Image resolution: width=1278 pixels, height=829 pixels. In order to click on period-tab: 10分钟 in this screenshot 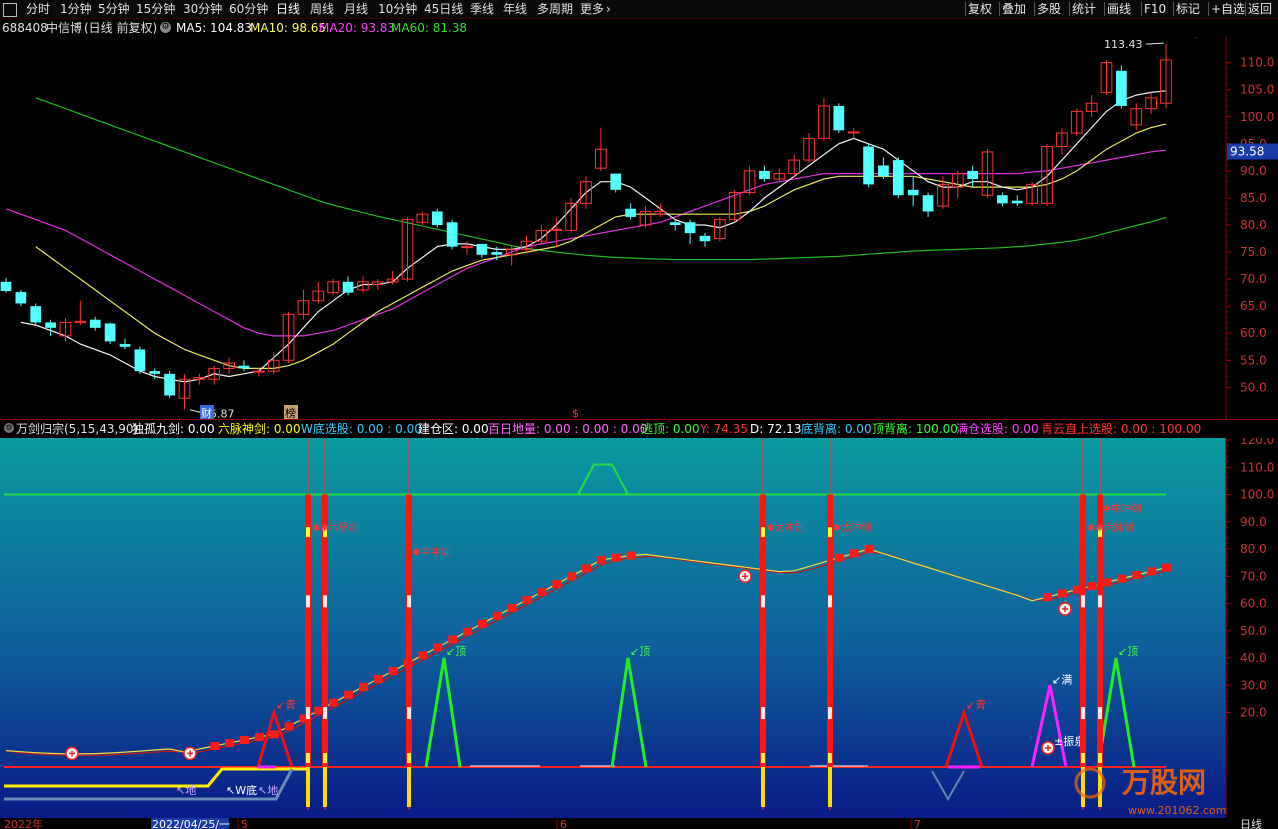, I will do `click(397, 9)`.